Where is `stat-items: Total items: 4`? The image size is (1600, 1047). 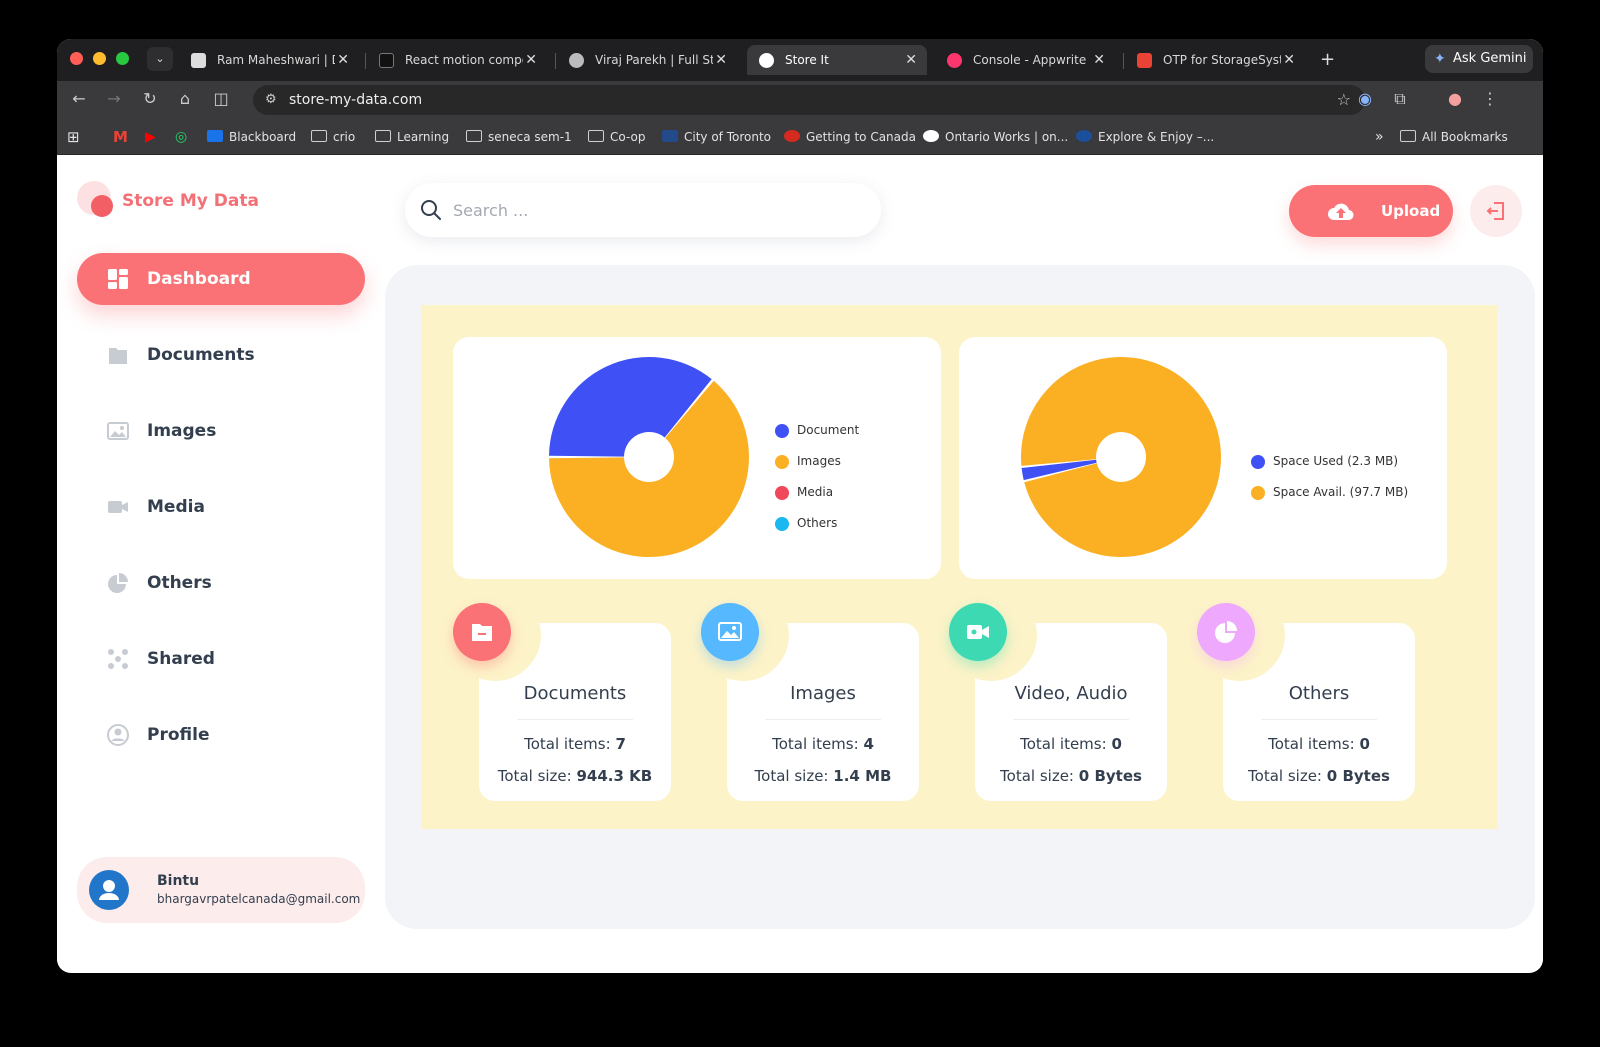 stat-items: Total items: 4 is located at coordinates (823, 744).